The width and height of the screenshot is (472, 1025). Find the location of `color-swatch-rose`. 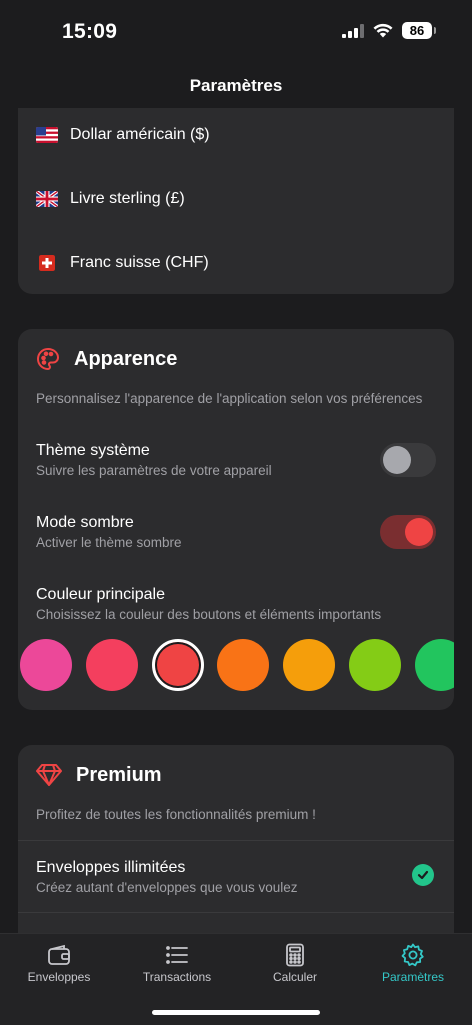

color-swatch-rose is located at coordinates (112, 665).